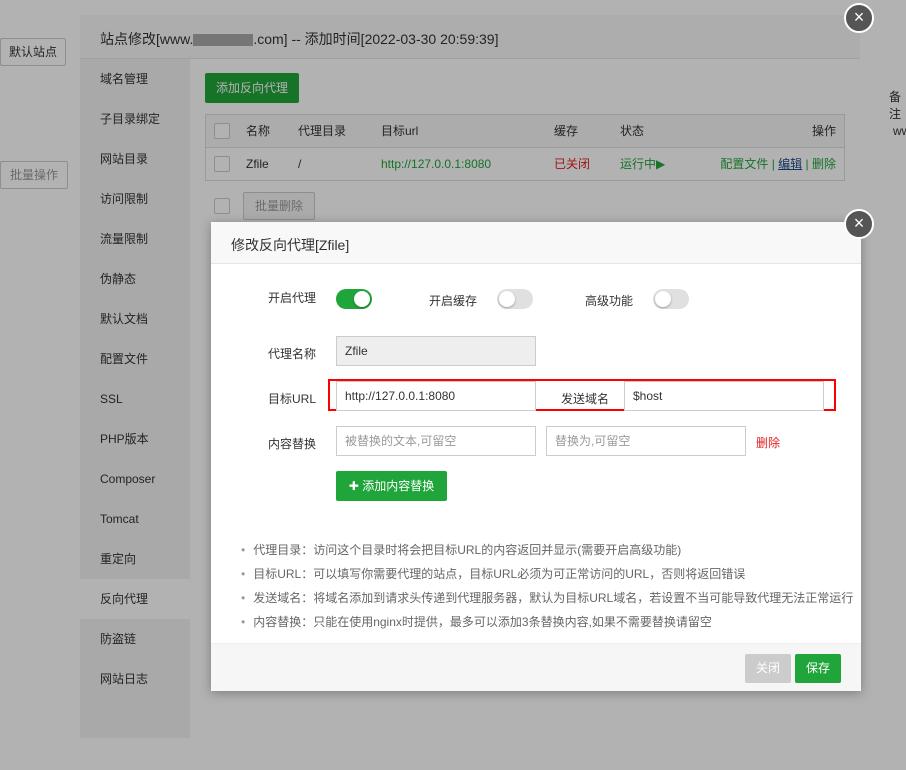 Image resolution: width=906 pixels, height=770 pixels. I want to click on inner-close-icon: ×, so click(859, 224).